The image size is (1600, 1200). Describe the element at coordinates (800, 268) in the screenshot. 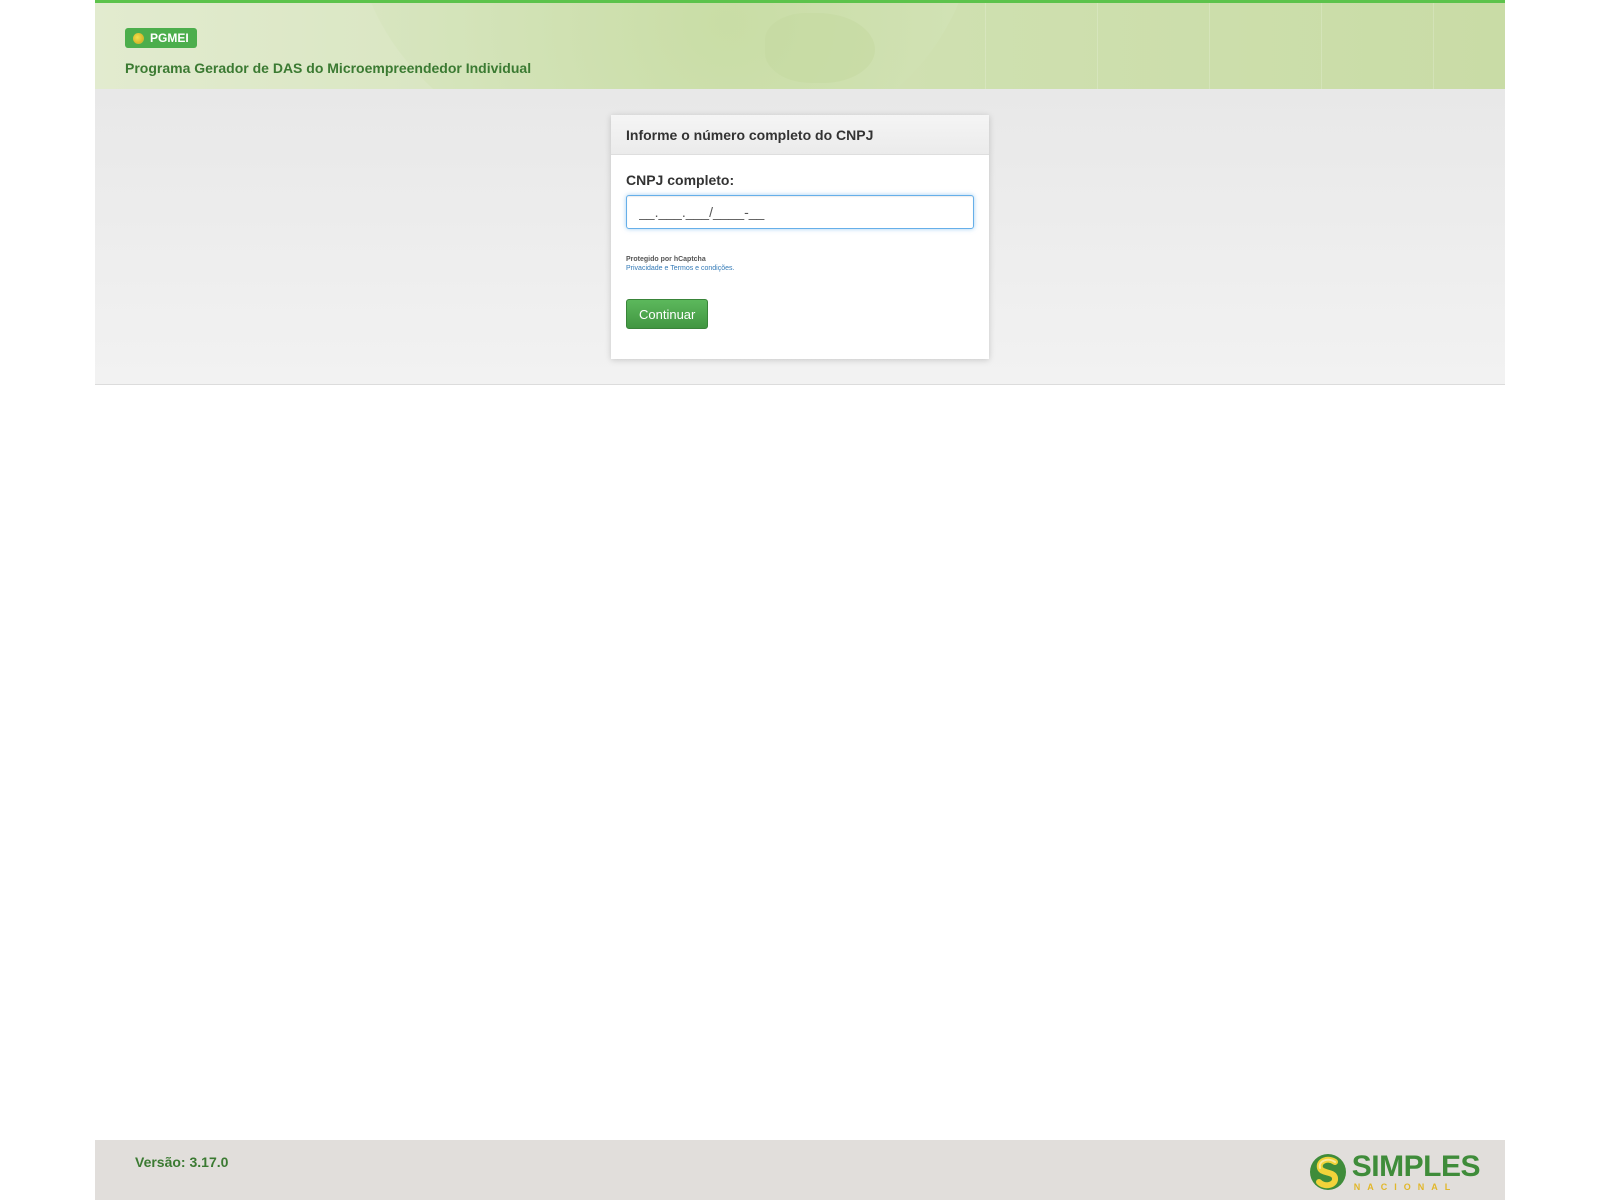

I see `hcaptcha-links: Privacidade e Termos e condições.` at that location.